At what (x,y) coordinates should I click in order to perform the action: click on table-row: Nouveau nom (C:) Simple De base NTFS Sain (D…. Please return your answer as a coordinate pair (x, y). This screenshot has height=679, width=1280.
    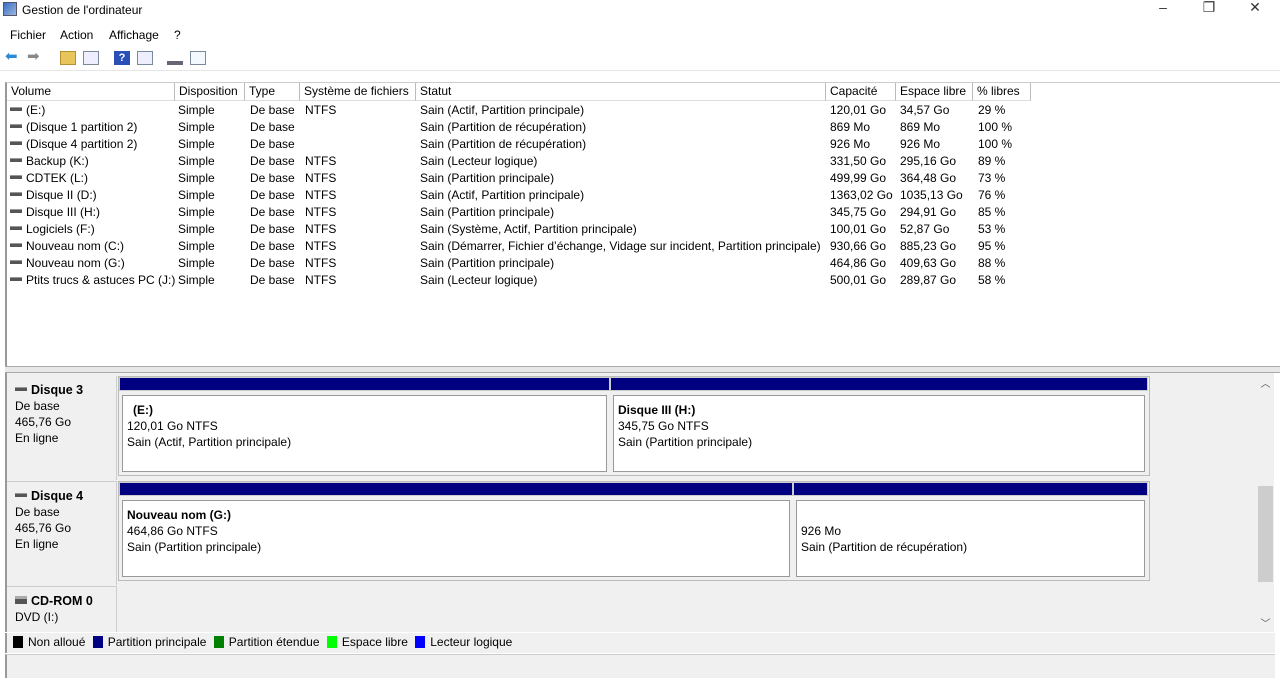
    Looking at the image, I should click on (637, 246).